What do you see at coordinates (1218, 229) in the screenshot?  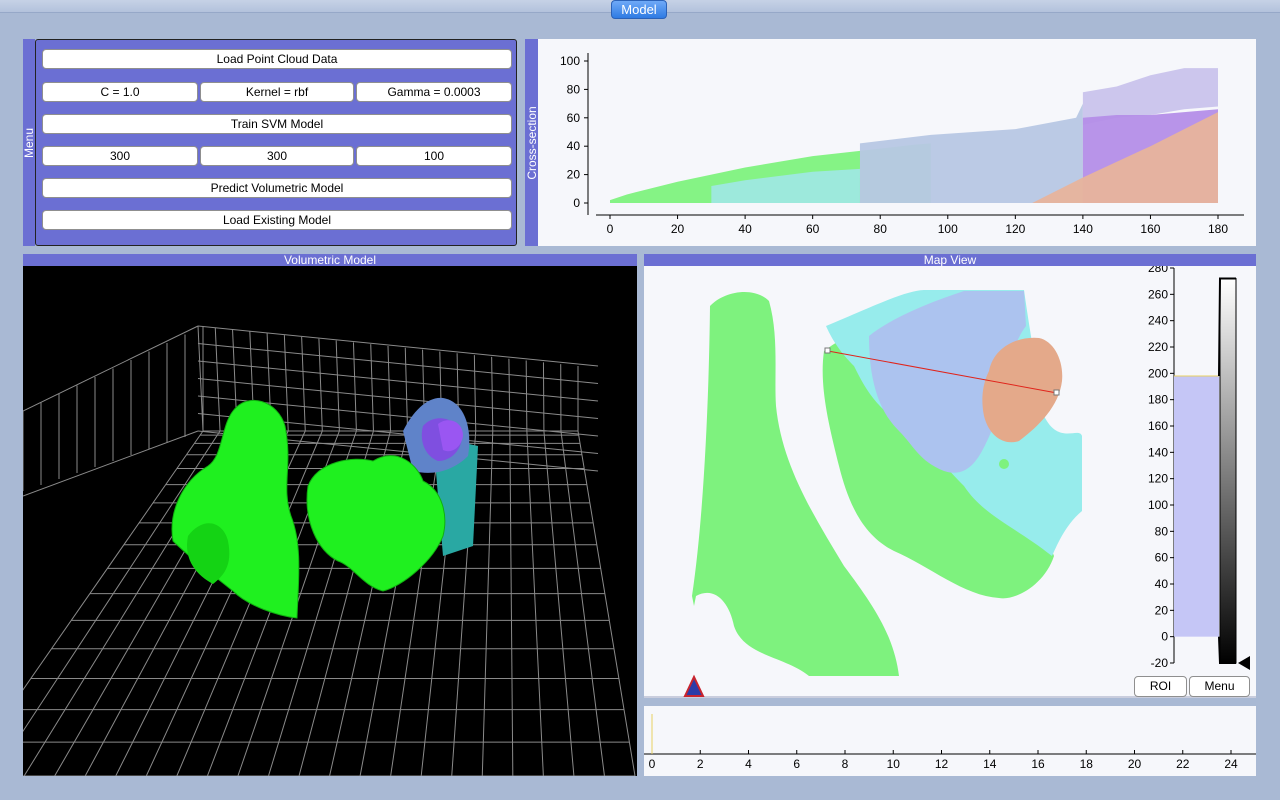 I see `xs-x-tick-label: 180` at bounding box center [1218, 229].